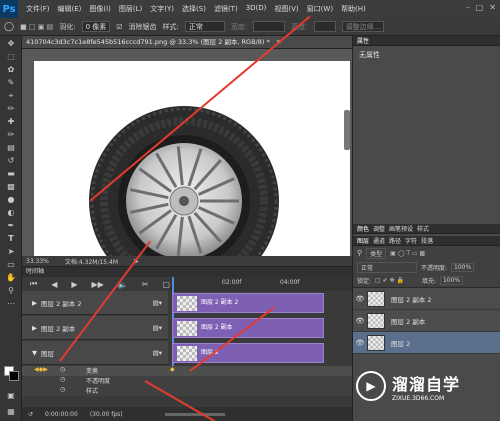 The image size is (500, 421). What do you see at coordinates (379, 240) in the screenshot?
I see `tab-layers-group-1: 通道` at bounding box center [379, 240].